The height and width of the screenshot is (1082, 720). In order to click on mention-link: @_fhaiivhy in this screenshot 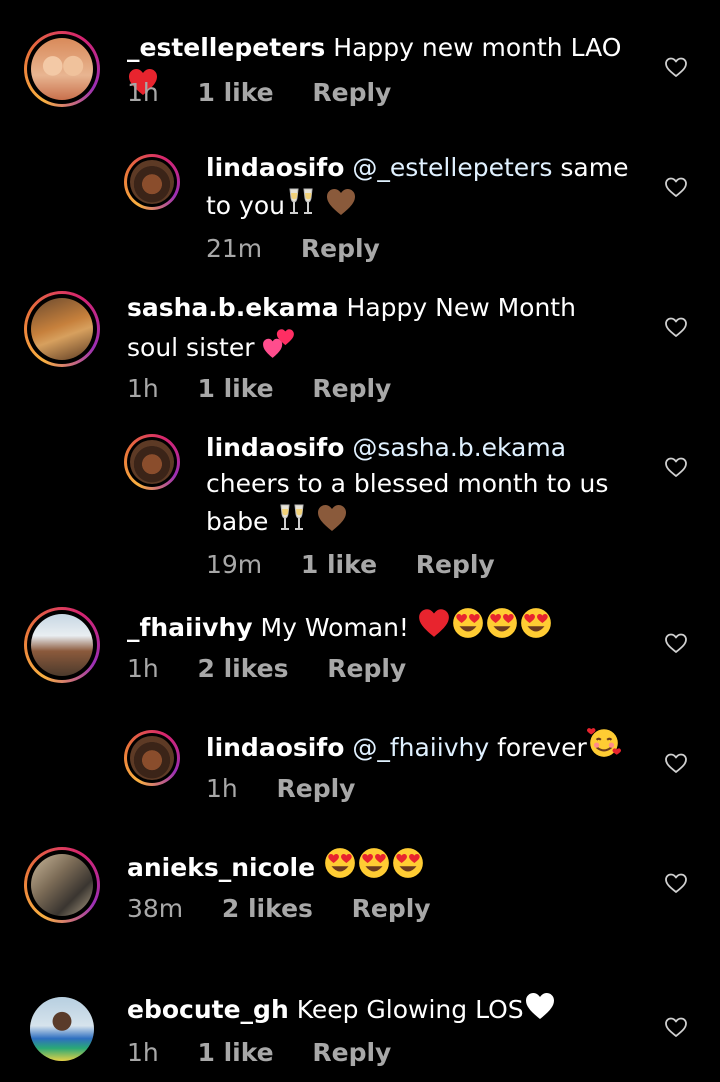, I will do `click(420, 747)`.